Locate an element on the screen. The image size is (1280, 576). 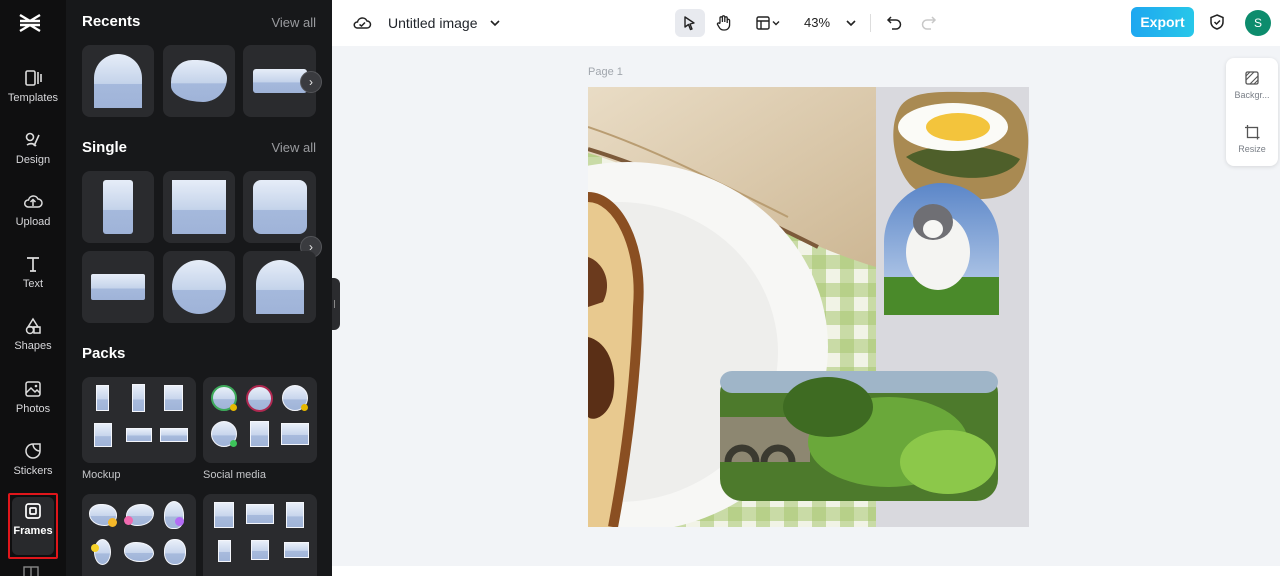
recents-title: Recents is located at coordinates (111, 21).